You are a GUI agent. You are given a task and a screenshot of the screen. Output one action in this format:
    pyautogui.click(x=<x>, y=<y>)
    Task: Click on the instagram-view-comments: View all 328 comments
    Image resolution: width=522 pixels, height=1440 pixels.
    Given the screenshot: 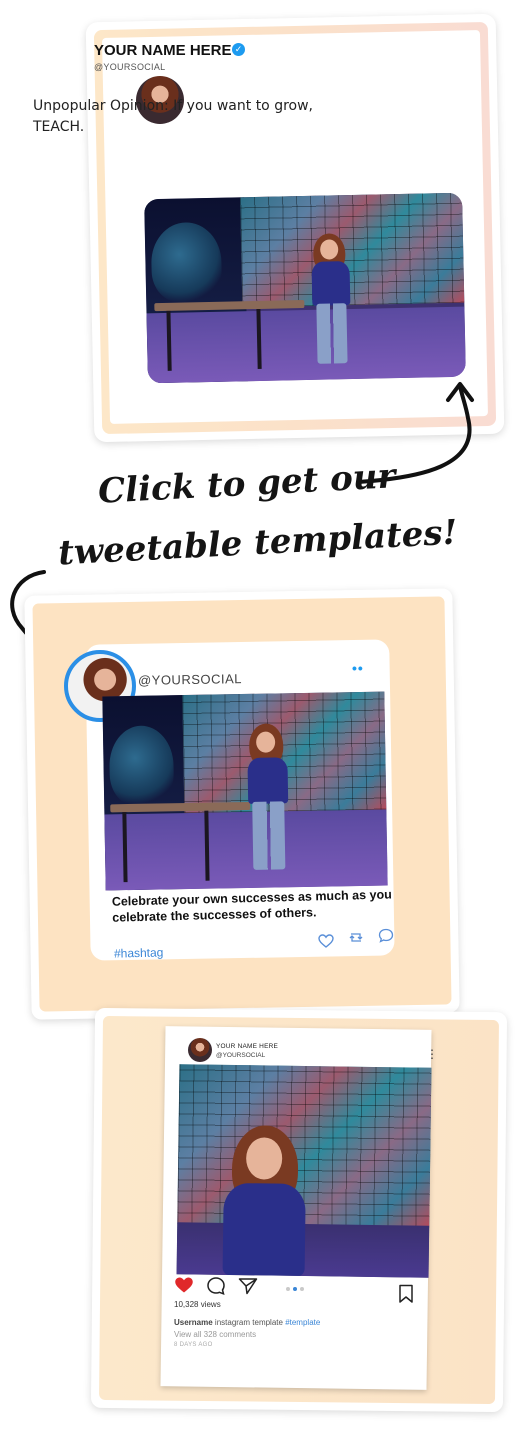 What is the action you would take?
    pyautogui.click(x=215, y=1334)
    